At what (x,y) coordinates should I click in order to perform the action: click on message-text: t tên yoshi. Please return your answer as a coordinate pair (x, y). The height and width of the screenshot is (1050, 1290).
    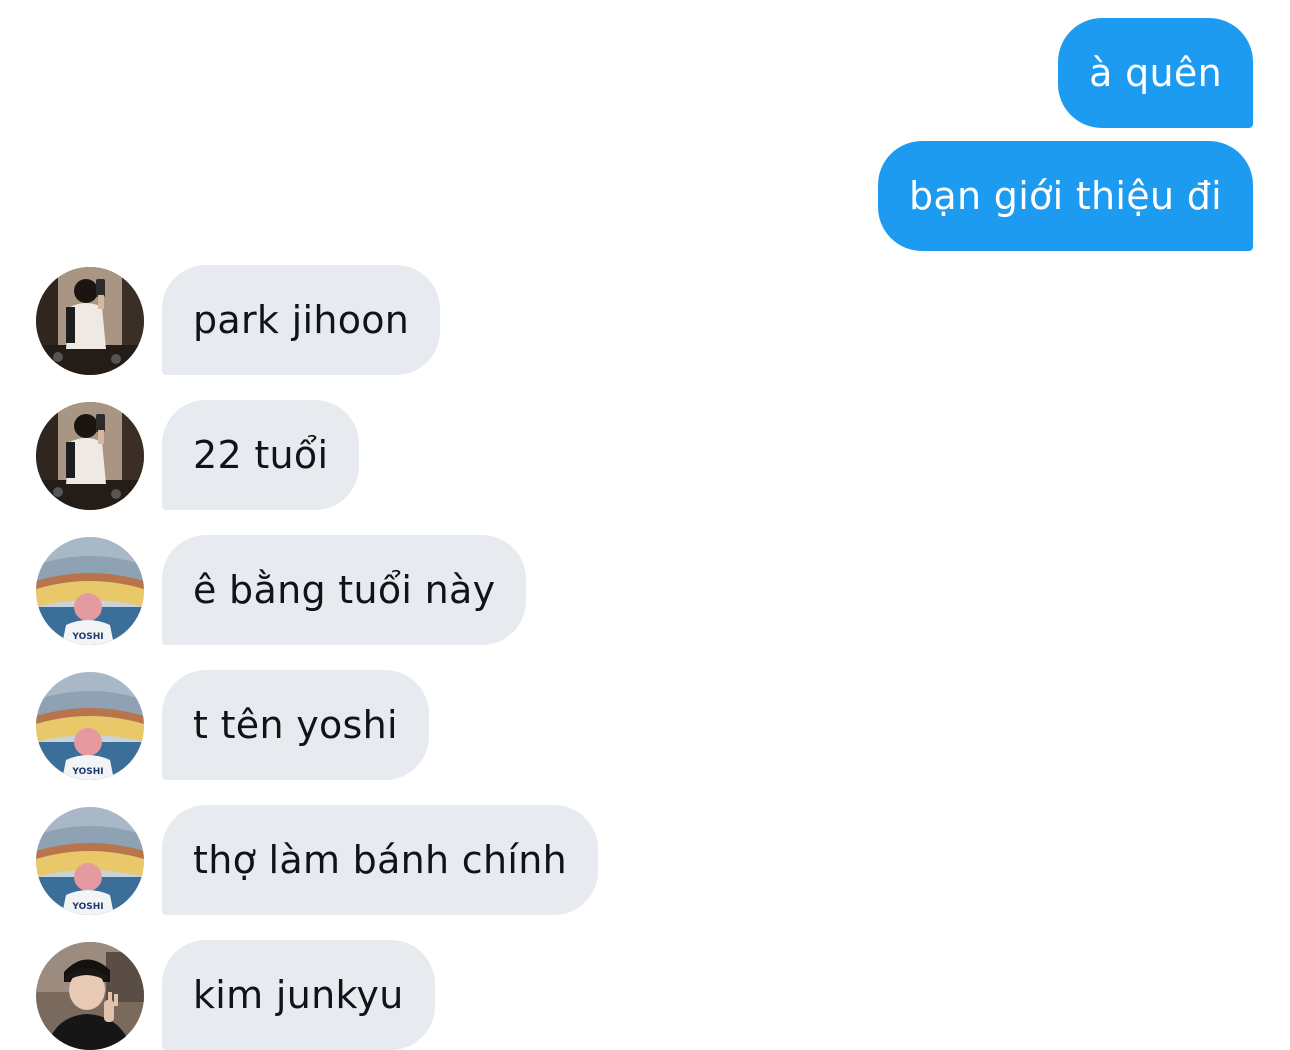
    Looking at the image, I should click on (295, 725).